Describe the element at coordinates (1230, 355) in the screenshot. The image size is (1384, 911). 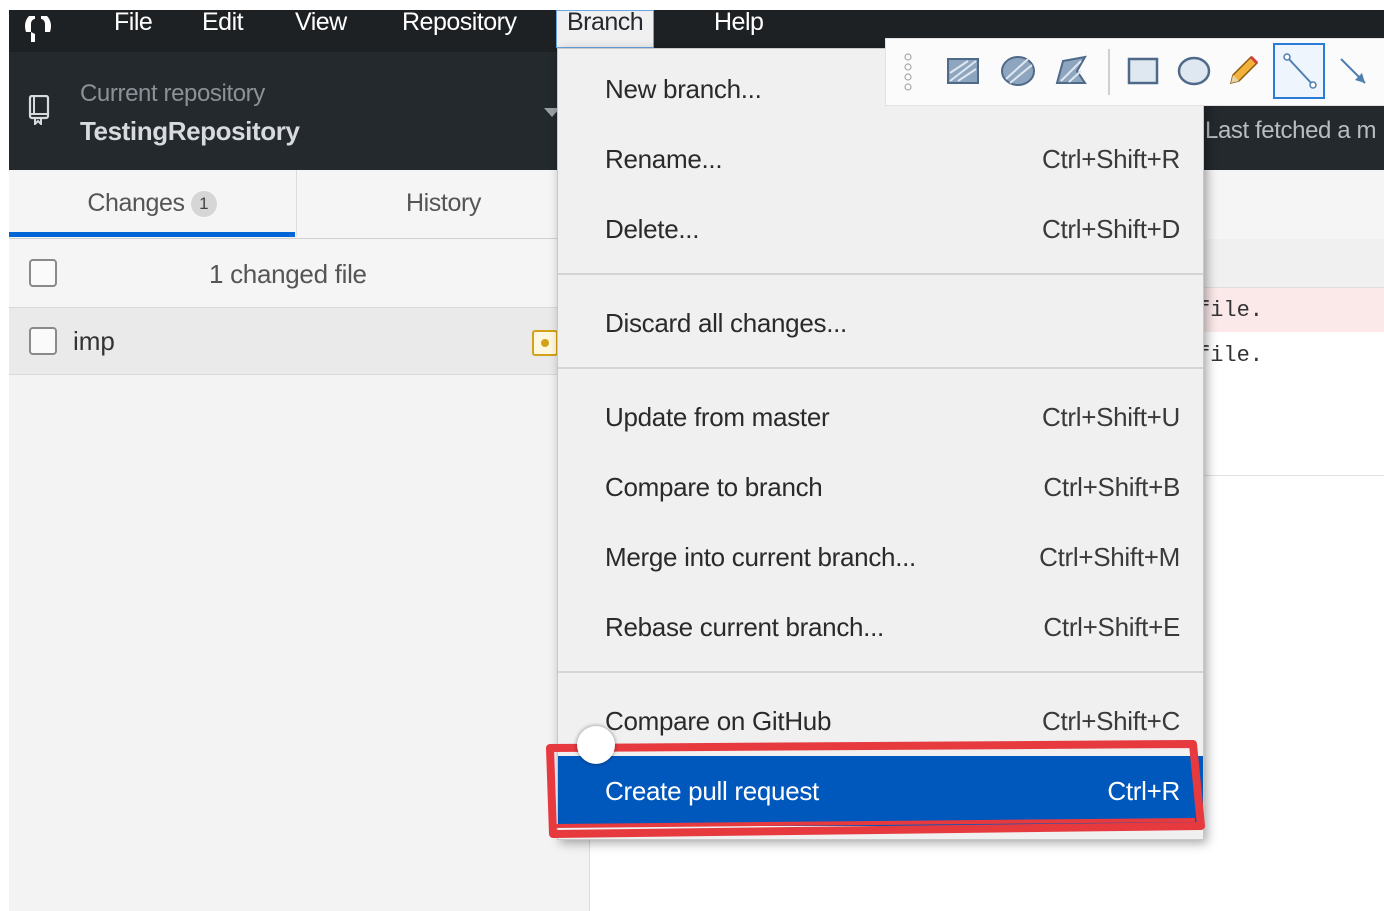
I see `diff-added-text: file.` at that location.